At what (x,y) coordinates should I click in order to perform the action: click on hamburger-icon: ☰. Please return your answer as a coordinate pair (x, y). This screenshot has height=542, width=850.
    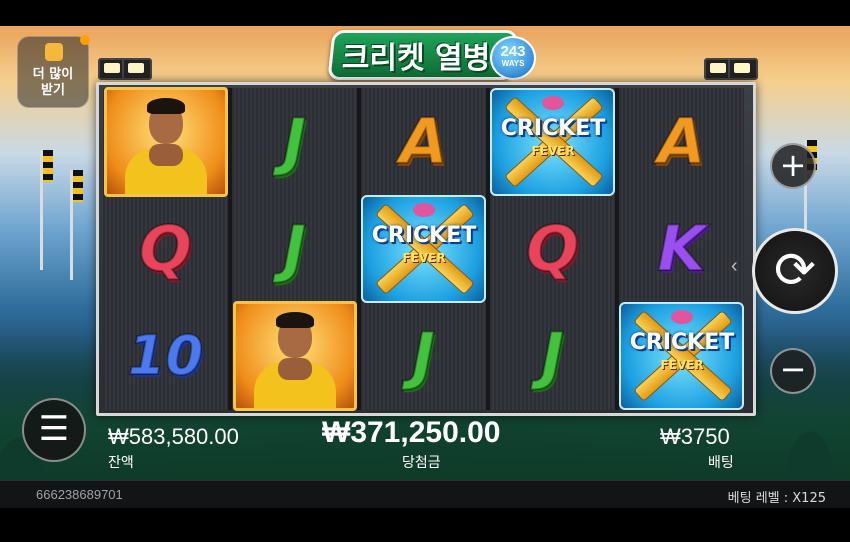
    Looking at the image, I should click on (54, 429).